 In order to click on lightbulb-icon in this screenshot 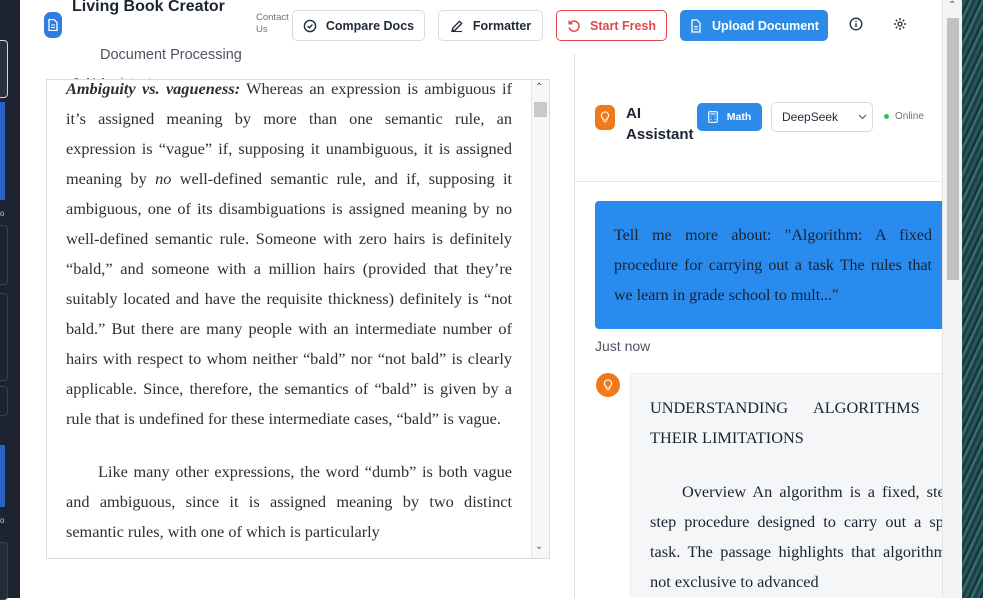, I will do `click(605, 117)`.